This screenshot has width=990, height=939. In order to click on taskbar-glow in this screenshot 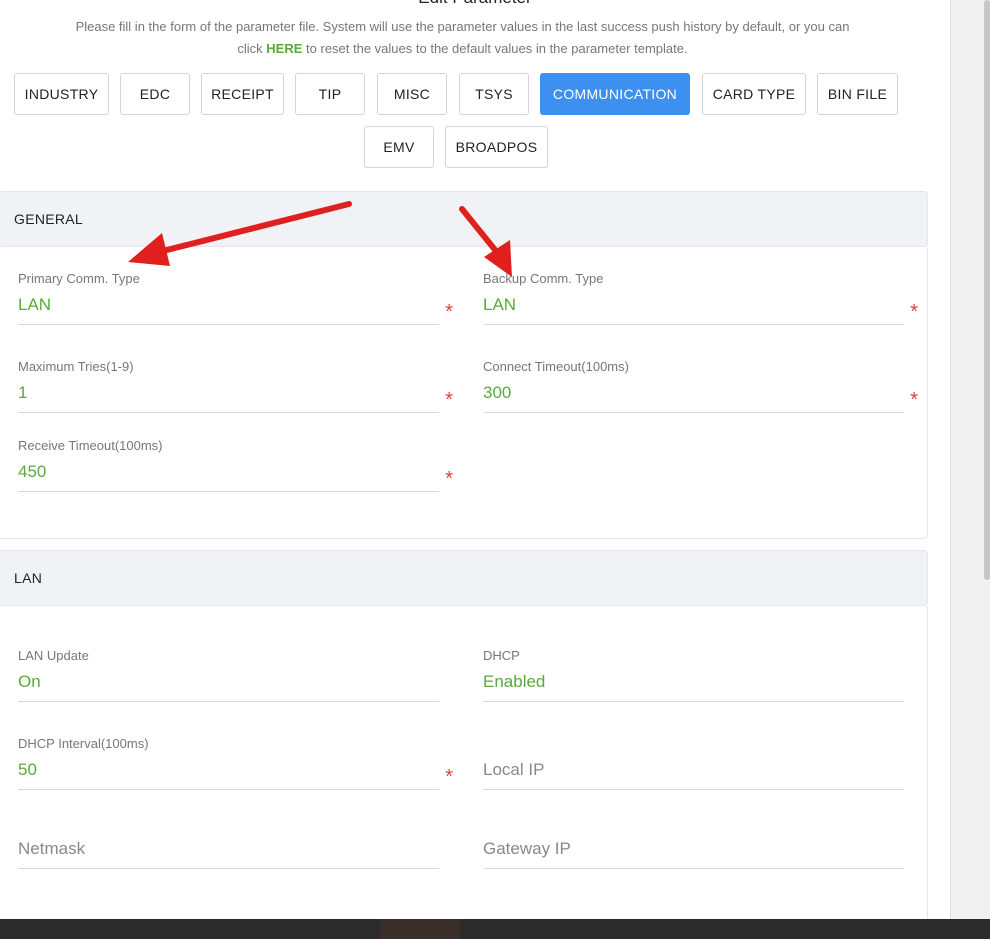, I will do `click(420, 929)`.